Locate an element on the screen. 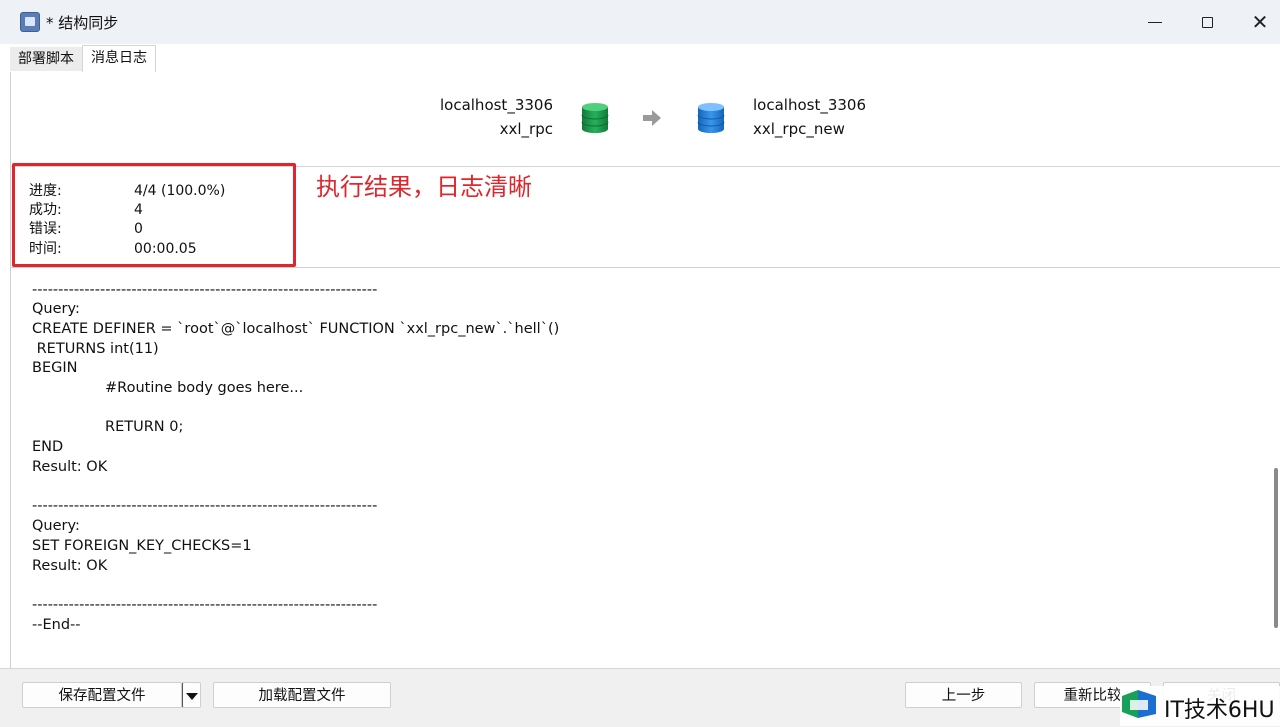 Image resolution: width=1280 pixels, height=727 pixels. log-line: BEGIN is located at coordinates (55, 368).